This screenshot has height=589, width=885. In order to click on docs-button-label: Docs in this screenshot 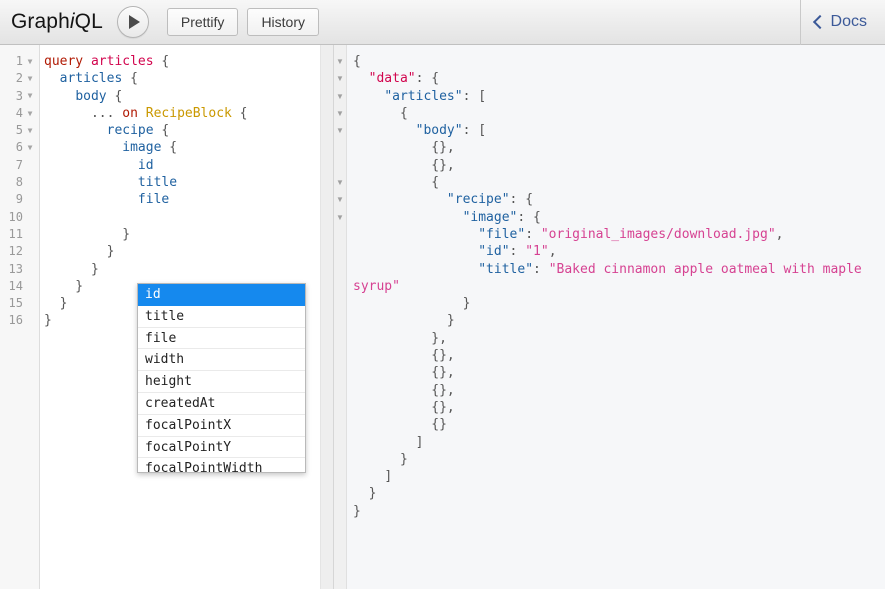, I will do `click(848, 21)`.